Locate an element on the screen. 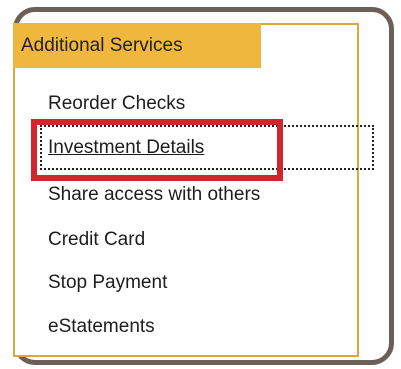 Image resolution: width=401 pixels, height=369 pixels. additional-services-menu-header: Additional Services is located at coordinates (137, 45).